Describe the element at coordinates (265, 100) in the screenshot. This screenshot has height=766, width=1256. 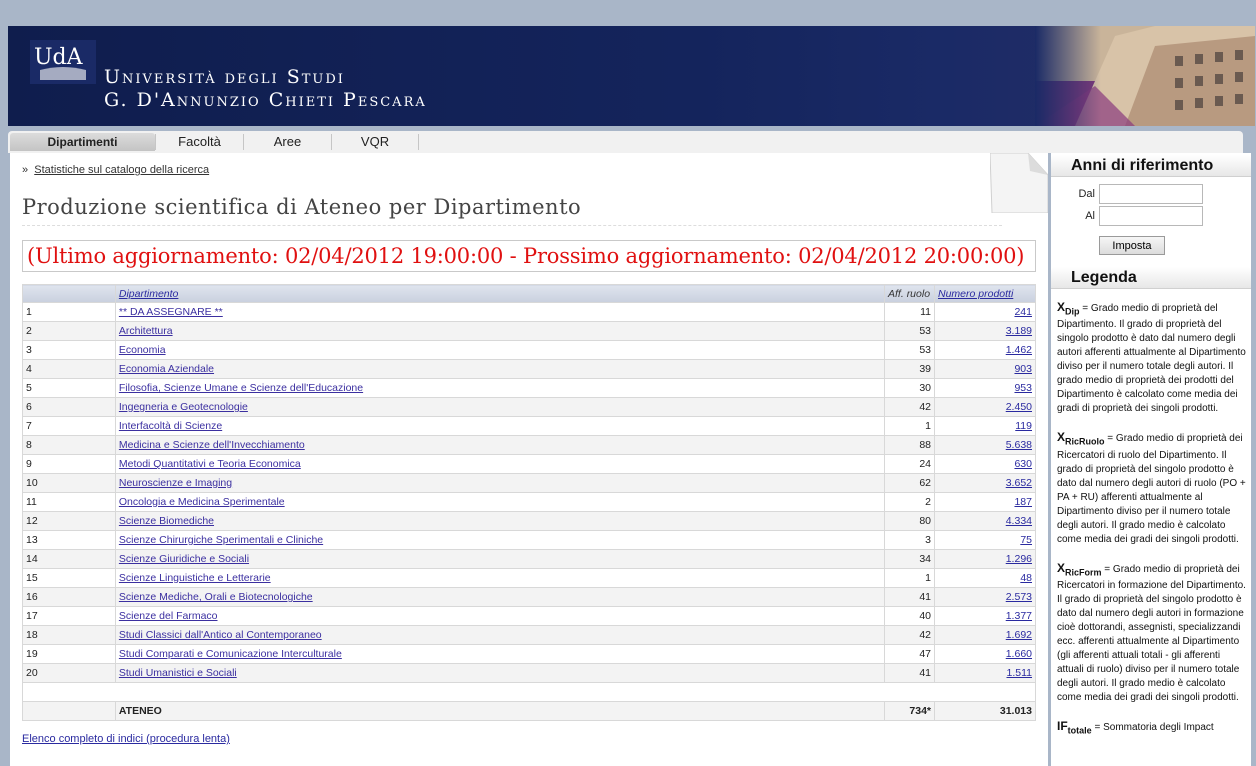
I see `university-name-line2: G. D'Annunzio Chieti Pescara` at that location.